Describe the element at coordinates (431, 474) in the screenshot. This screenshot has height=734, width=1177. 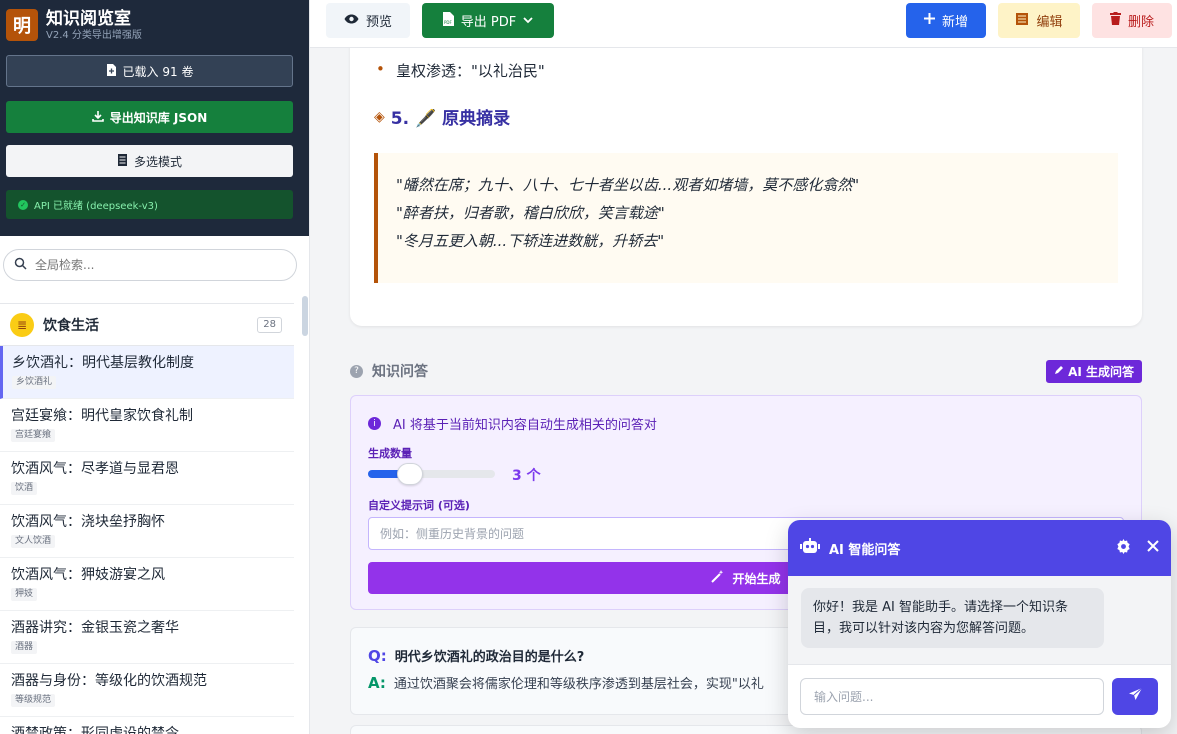
I see `count-slider` at that location.